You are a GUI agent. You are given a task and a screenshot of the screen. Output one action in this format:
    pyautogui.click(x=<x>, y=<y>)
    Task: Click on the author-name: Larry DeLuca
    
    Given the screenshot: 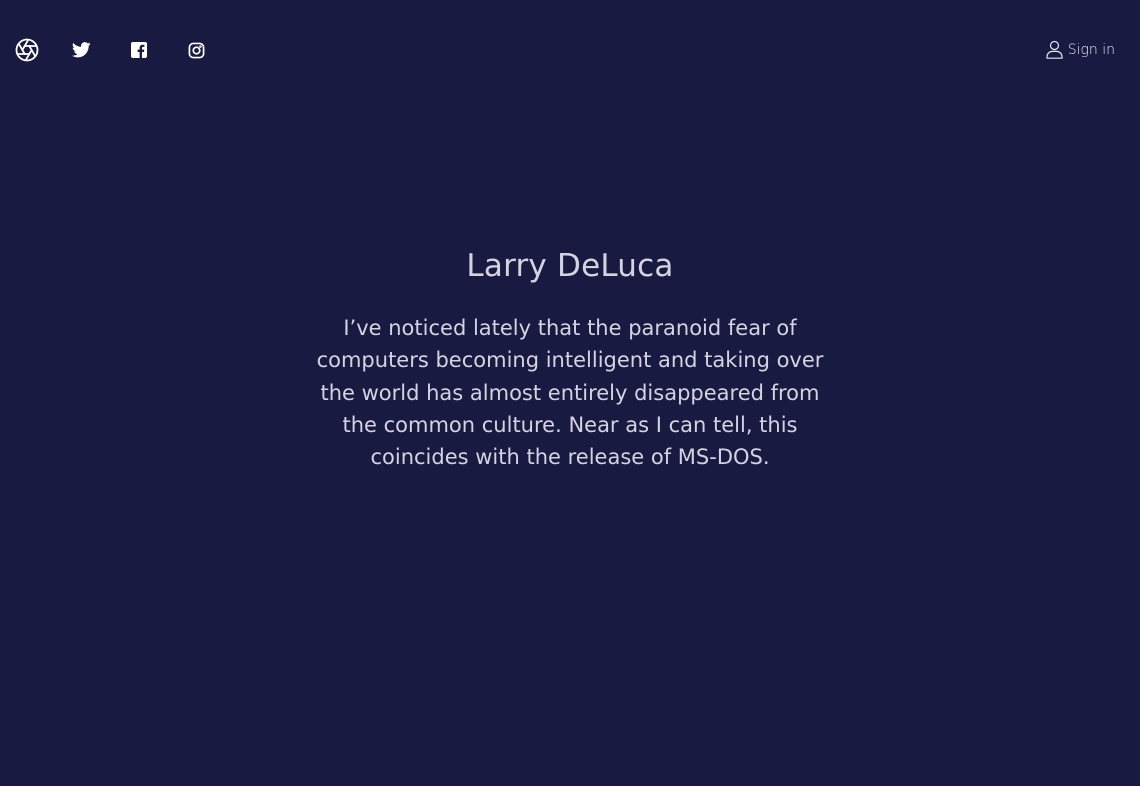 What is the action you would take?
    pyautogui.click(x=570, y=266)
    